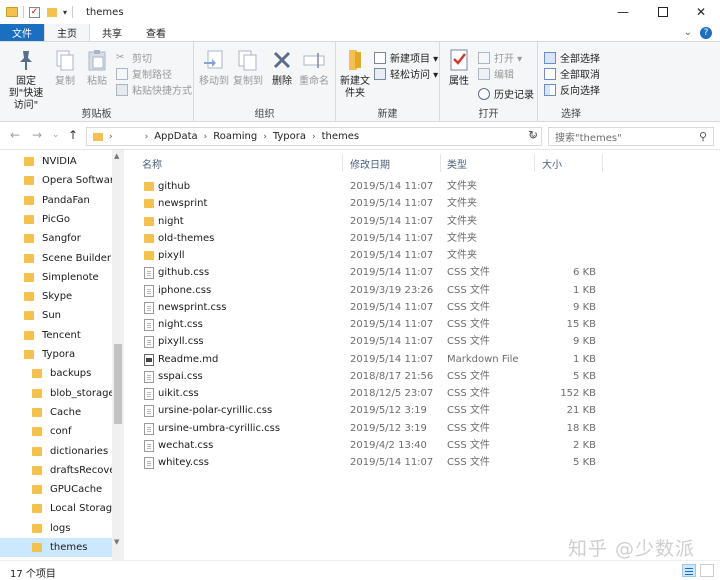 The height and width of the screenshot is (580, 720). I want to click on sidebar-item-backups: backups, so click(56, 373).